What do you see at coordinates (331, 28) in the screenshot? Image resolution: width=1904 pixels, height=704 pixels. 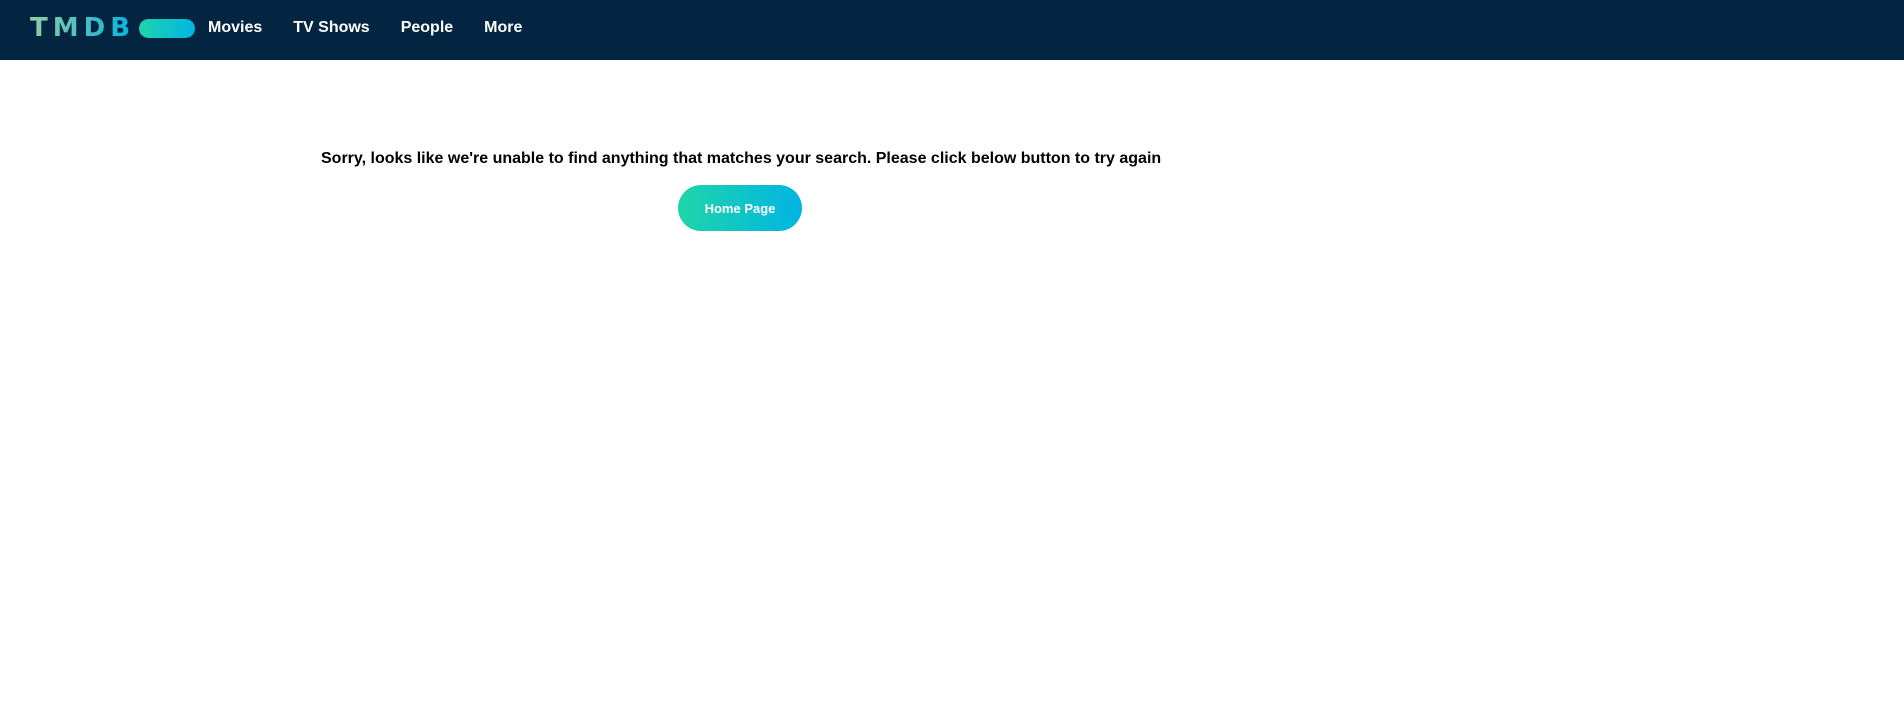 I see `nav-item-tv-shows: TV Shows` at bounding box center [331, 28].